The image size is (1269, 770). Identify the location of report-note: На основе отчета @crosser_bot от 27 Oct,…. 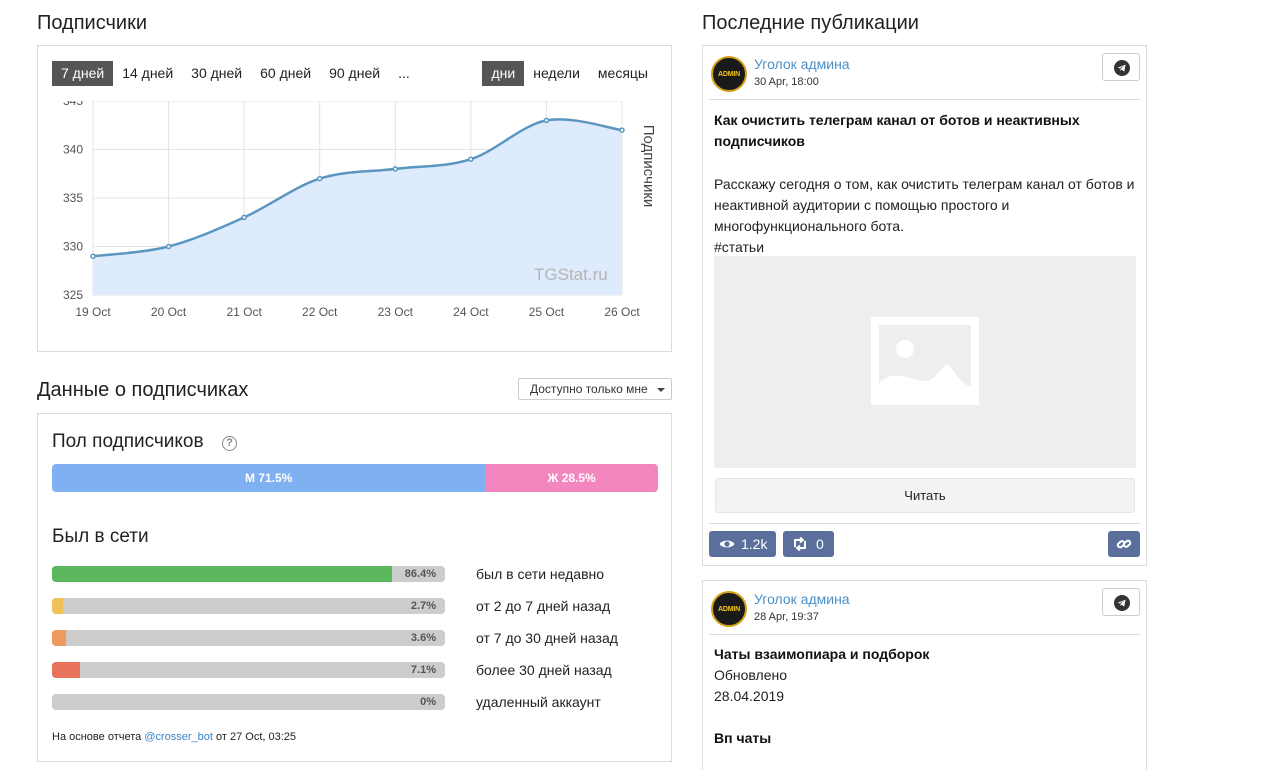
(174, 737).